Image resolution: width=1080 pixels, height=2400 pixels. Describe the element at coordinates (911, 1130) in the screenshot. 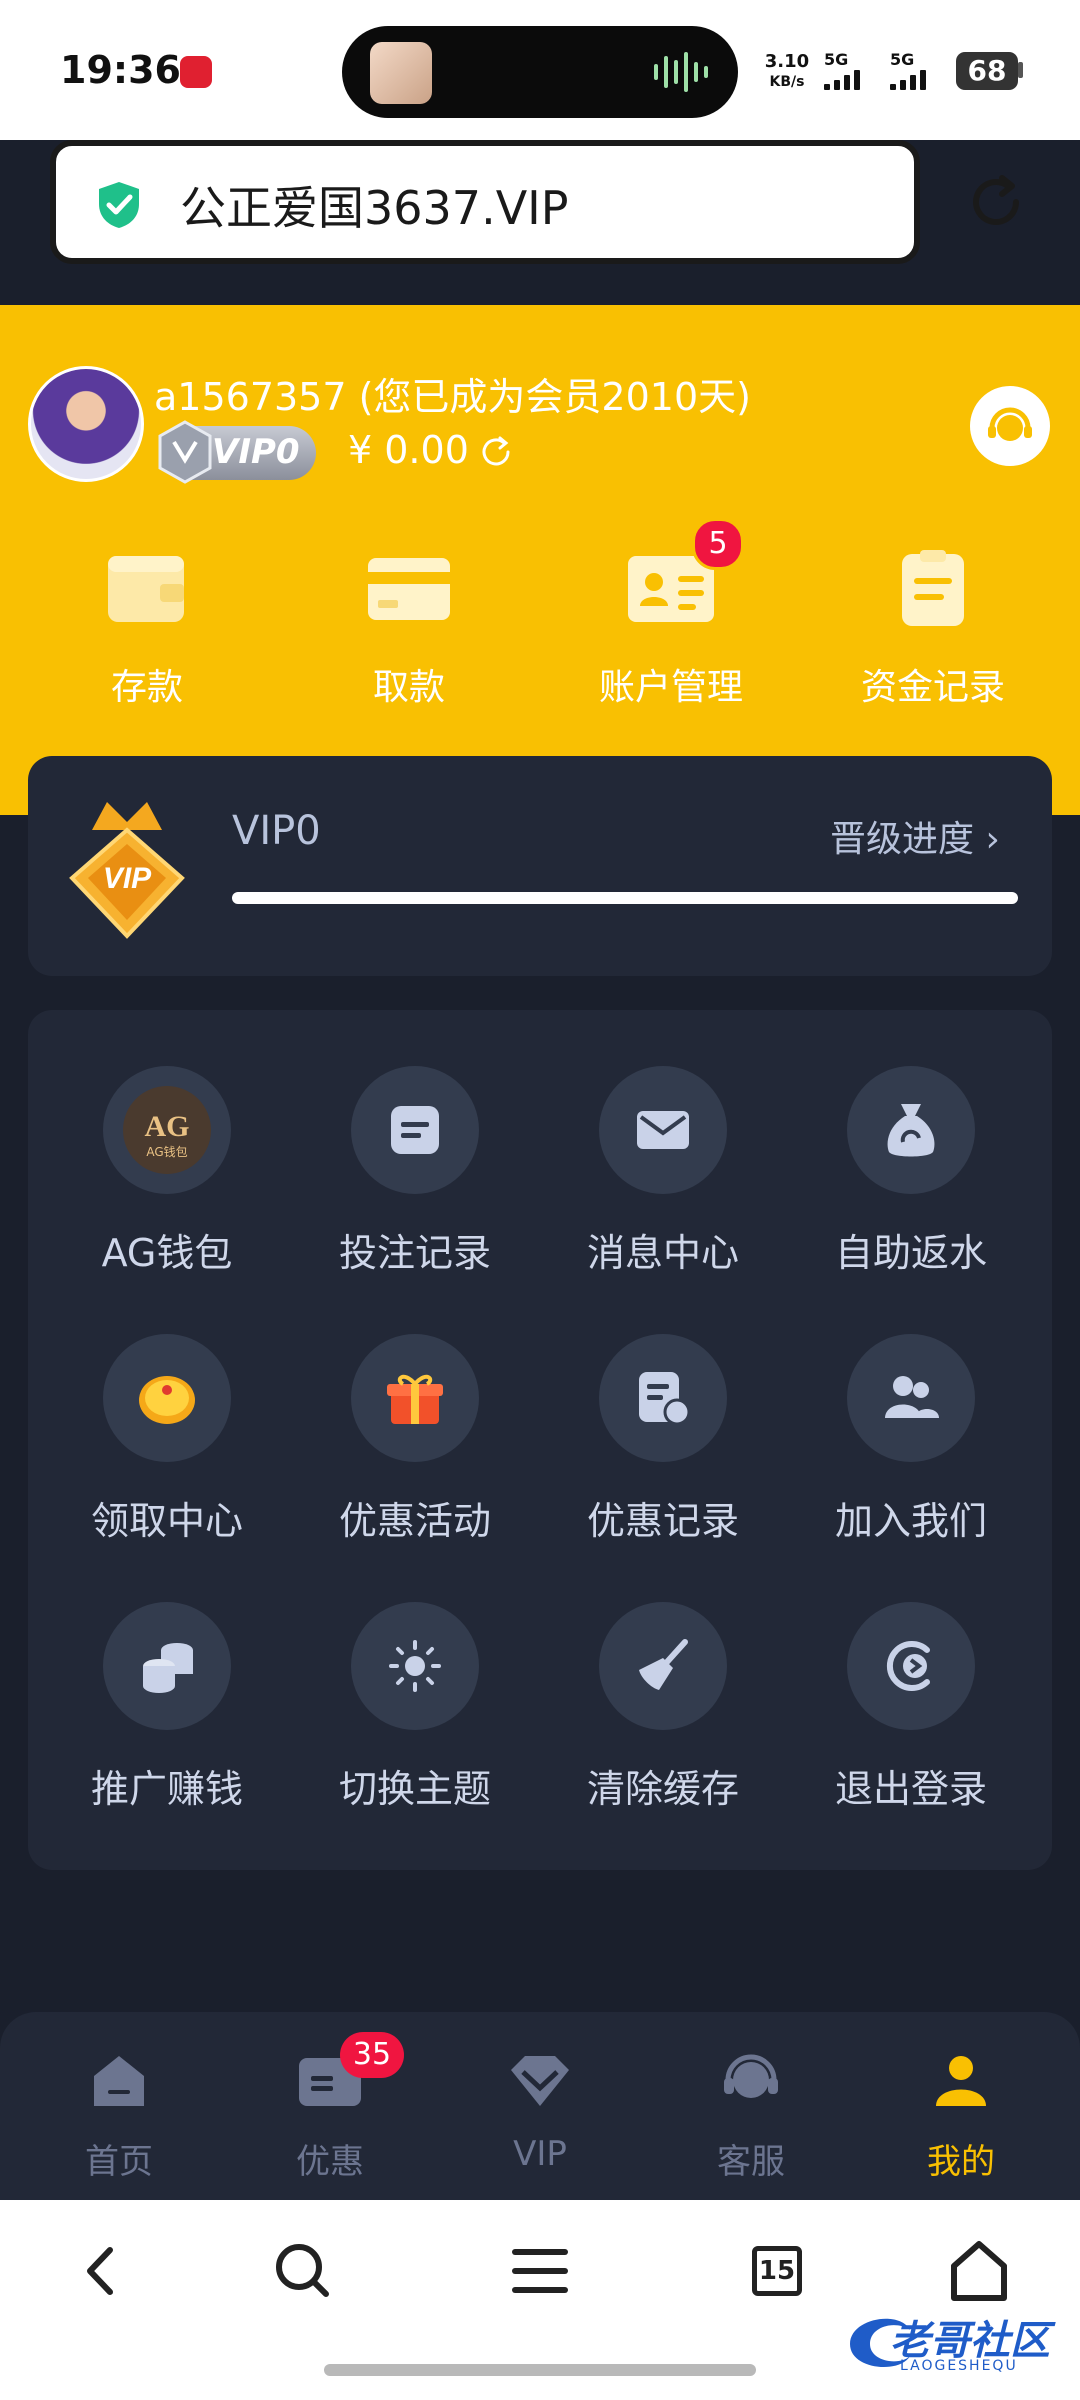

I see `money-bag-icon` at that location.